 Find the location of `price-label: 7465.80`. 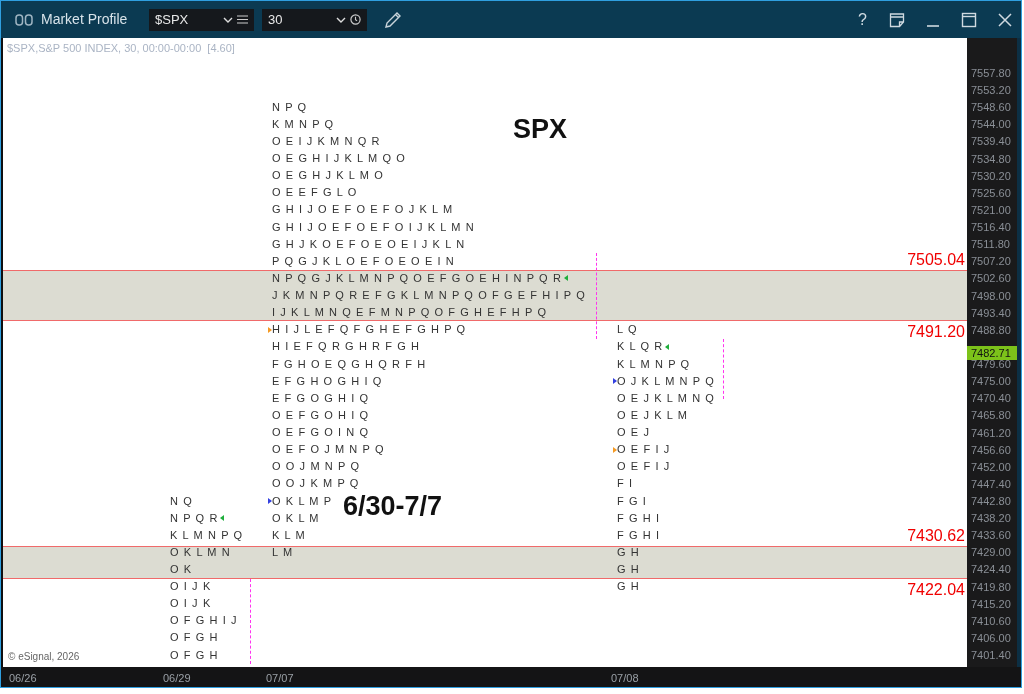

price-label: 7465.80 is located at coordinates (991, 415).